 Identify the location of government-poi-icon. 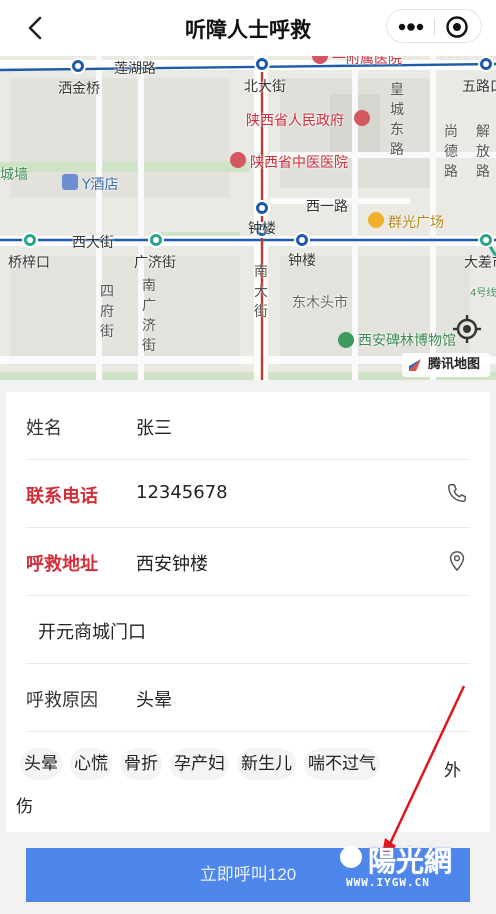
(362, 118).